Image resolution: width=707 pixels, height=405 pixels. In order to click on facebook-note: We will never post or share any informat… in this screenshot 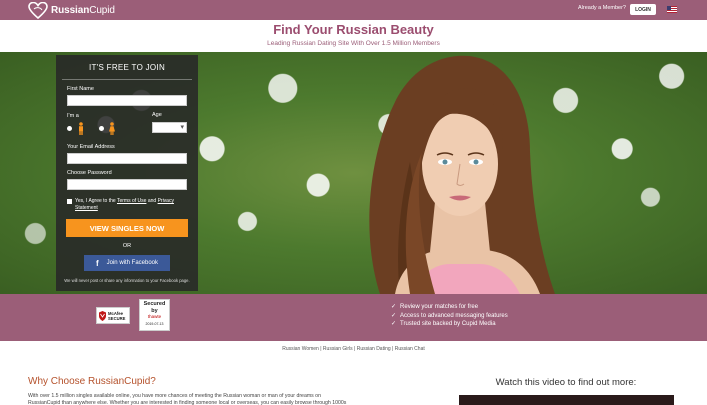, I will do `click(127, 280)`.